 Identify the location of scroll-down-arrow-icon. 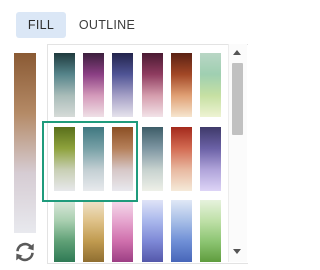
(237, 251).